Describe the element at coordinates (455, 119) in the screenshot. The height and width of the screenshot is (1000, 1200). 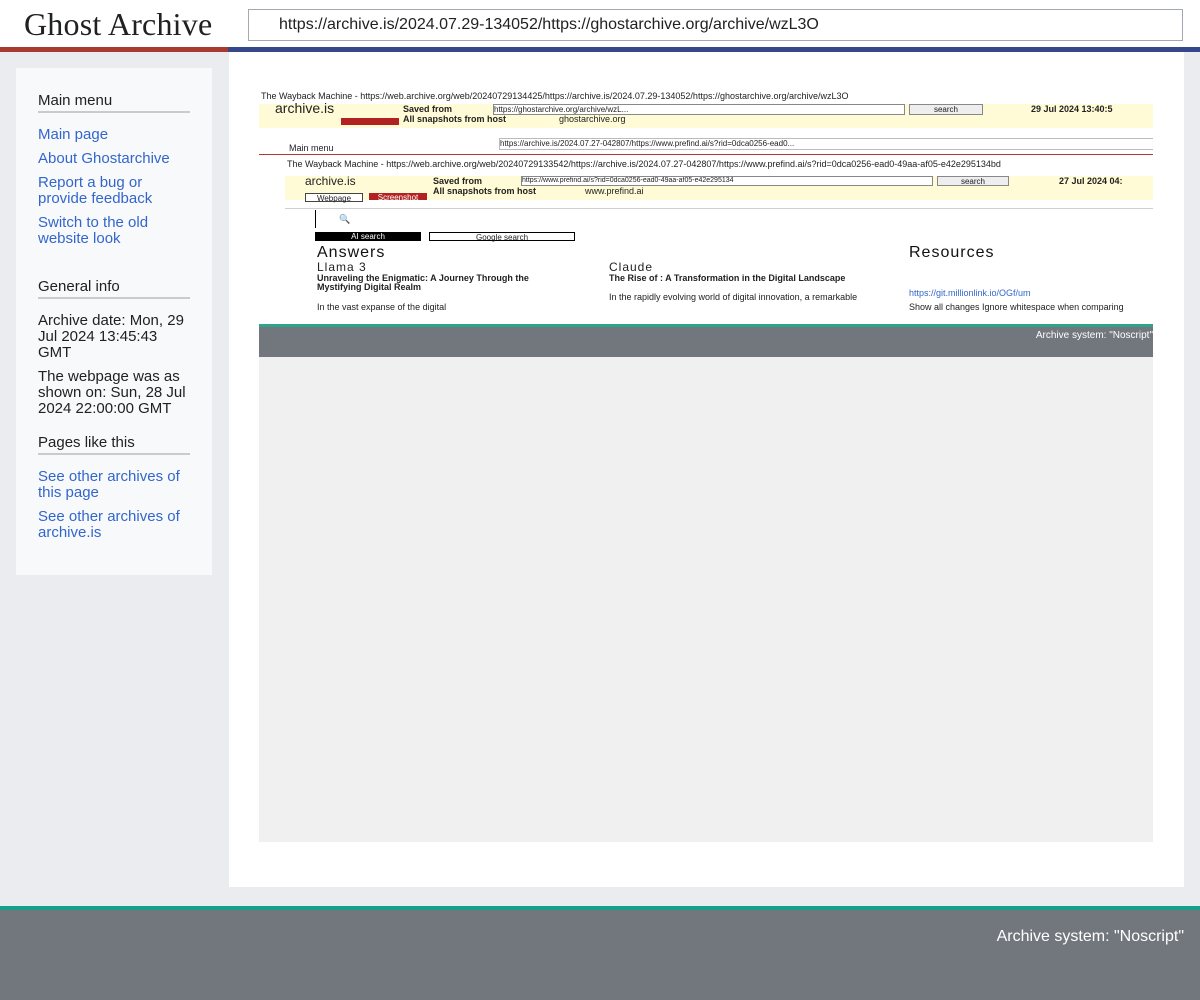
I see `all-snapshots-1: All snapshots from host` at that location.